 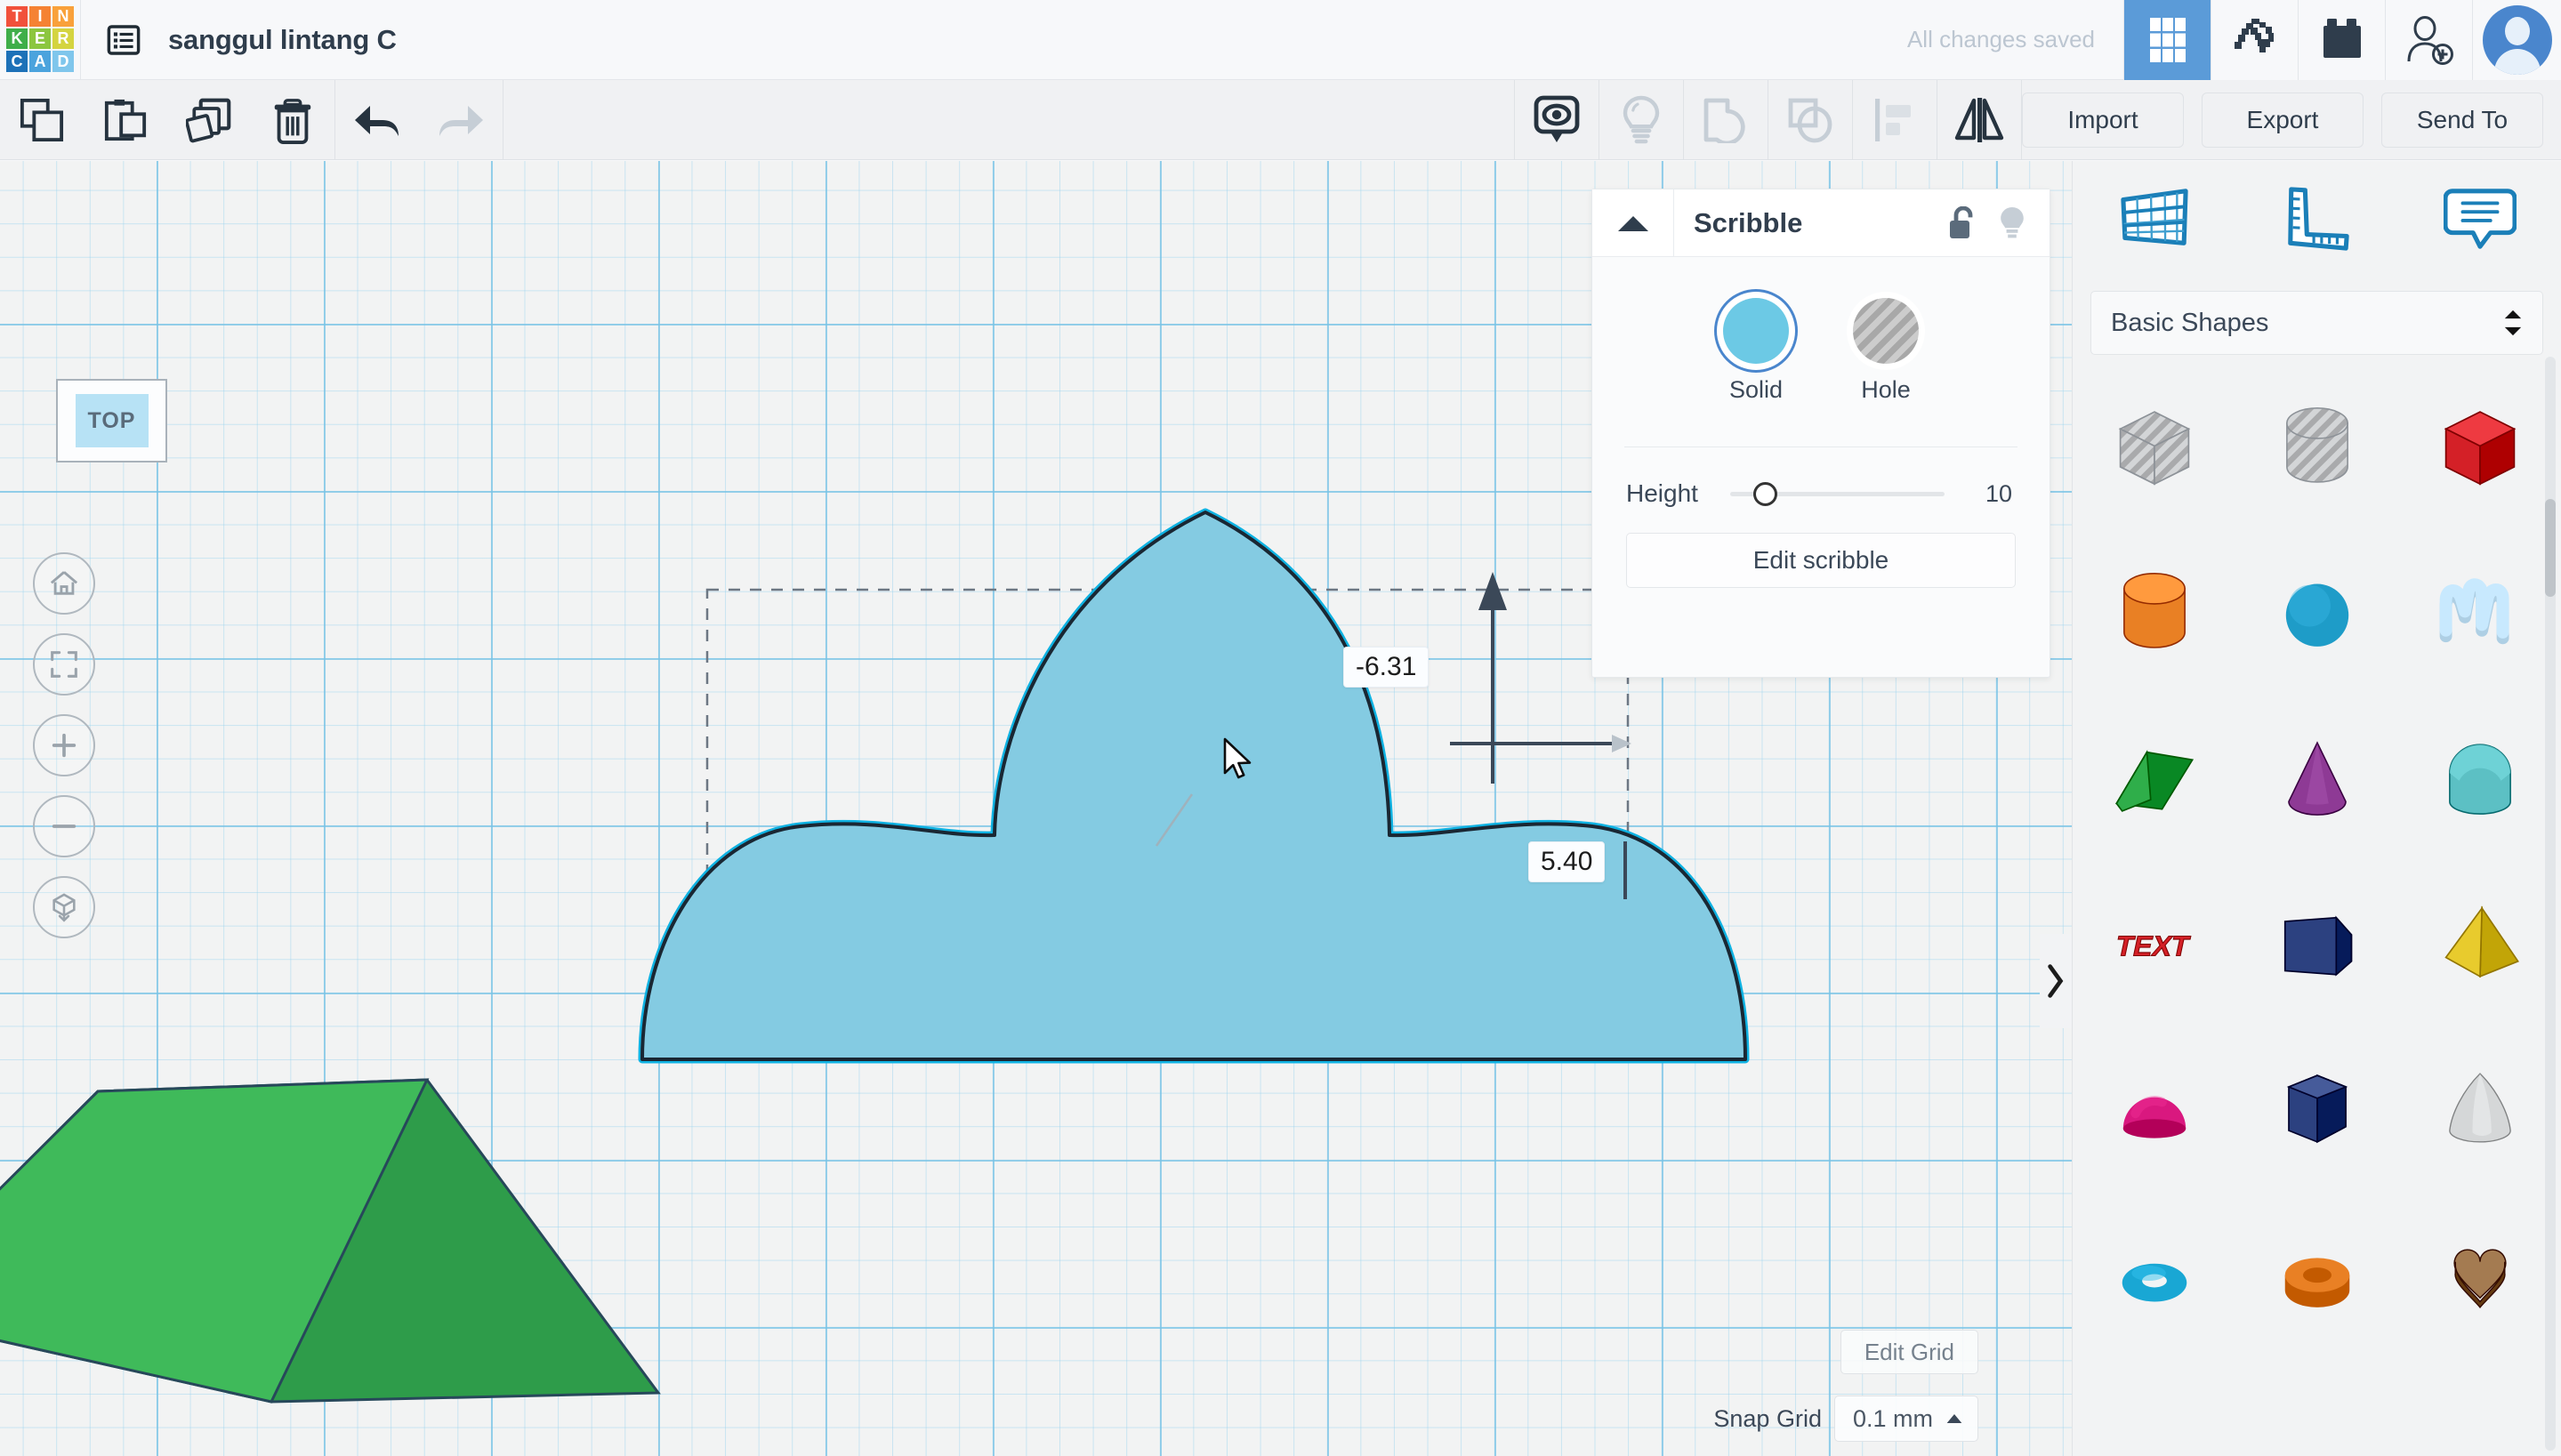 I want to click on shape-box-hole, so click(x=2154, y=446).